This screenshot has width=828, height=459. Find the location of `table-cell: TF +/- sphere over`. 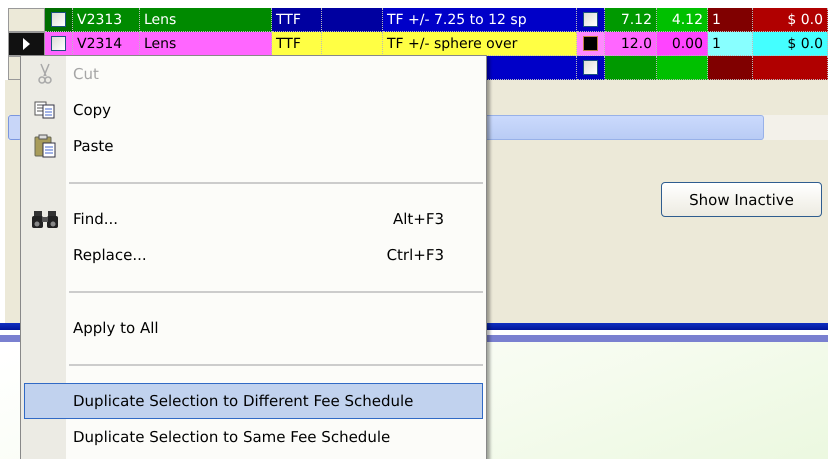

table-cell: TF +/- sphere over is located at coordinates (480, 44).